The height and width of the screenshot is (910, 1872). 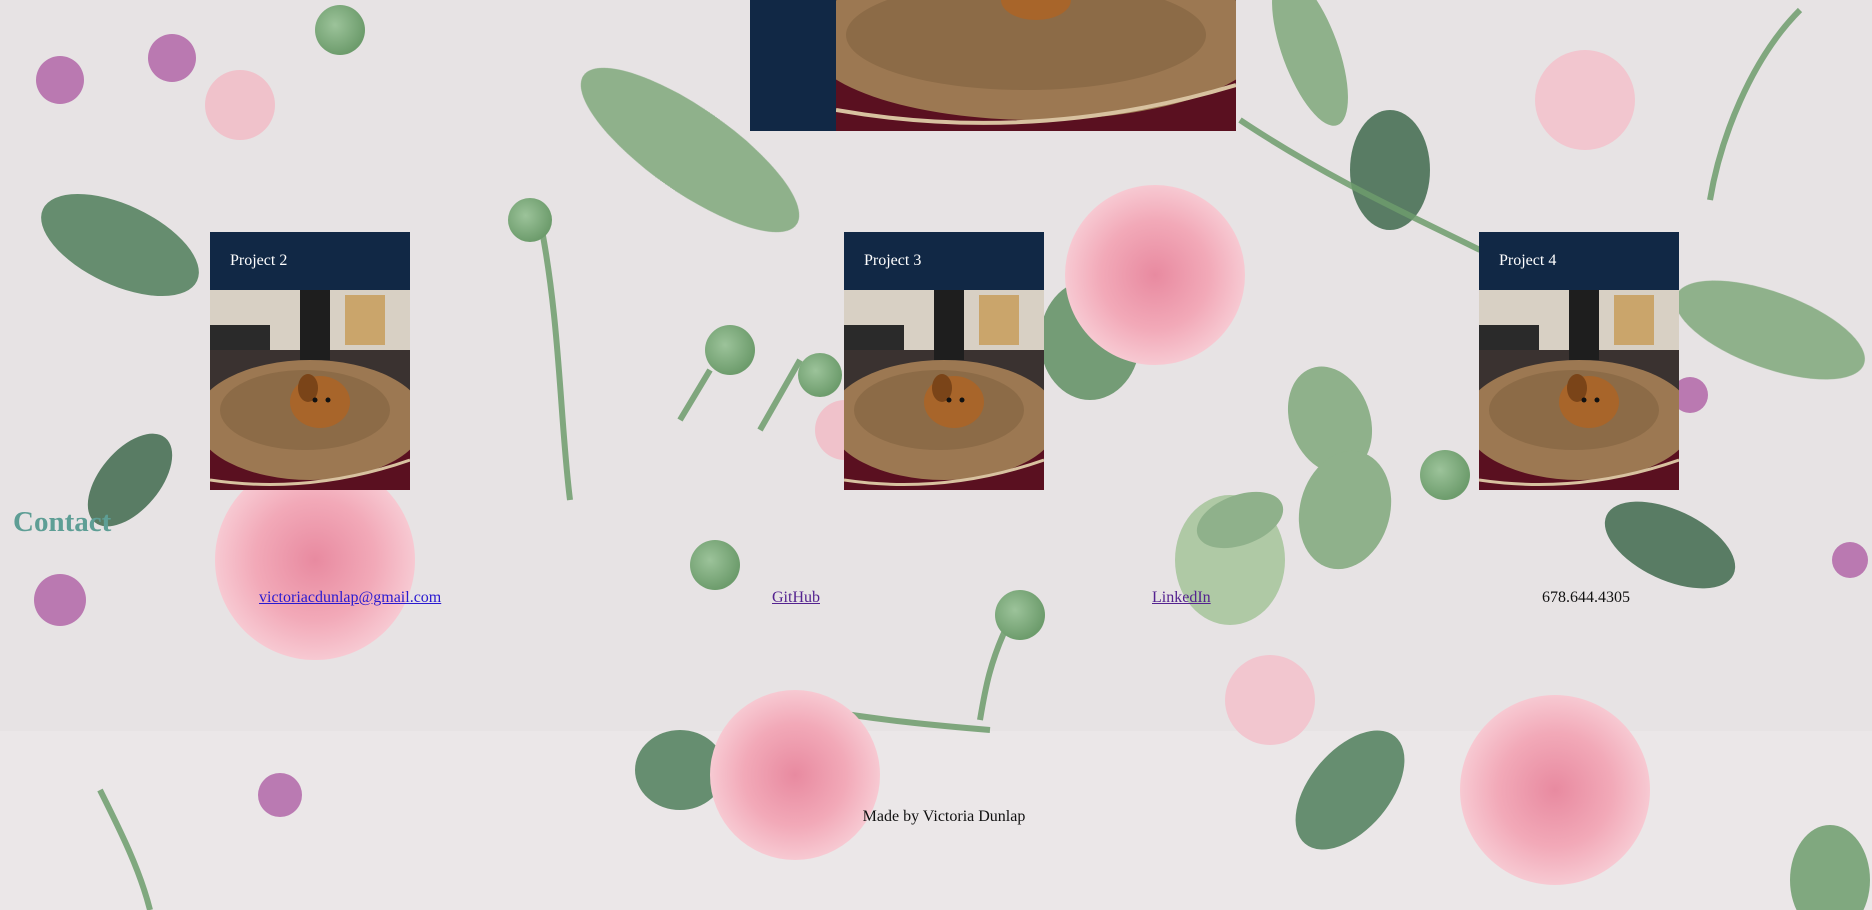 I want to click on project-title: Project 2, so click(x=259, y=260).